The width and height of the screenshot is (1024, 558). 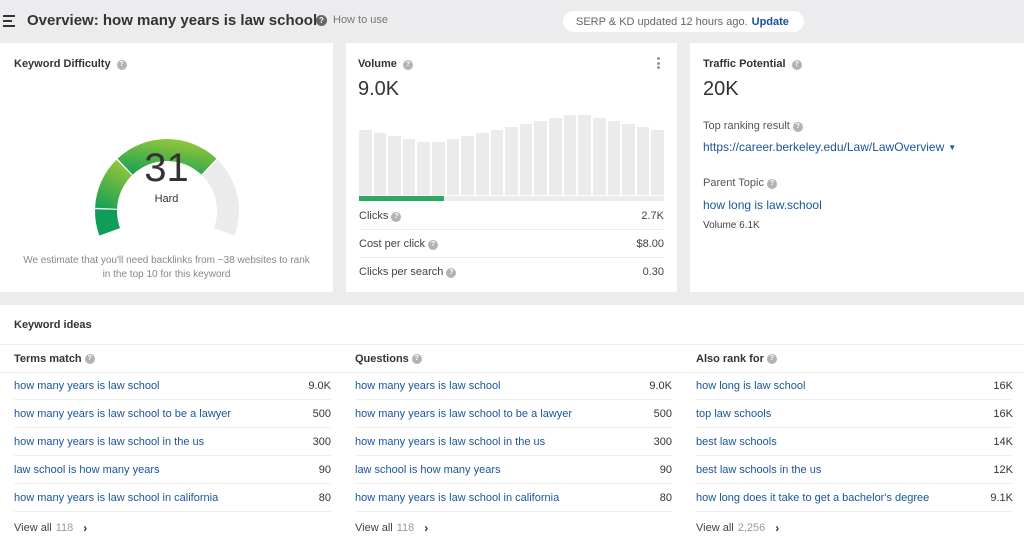 What do you see at coordinates (9, 21) in the screenshot?
I see `hamburger-menu-icon` at bounding box center [9, 21].